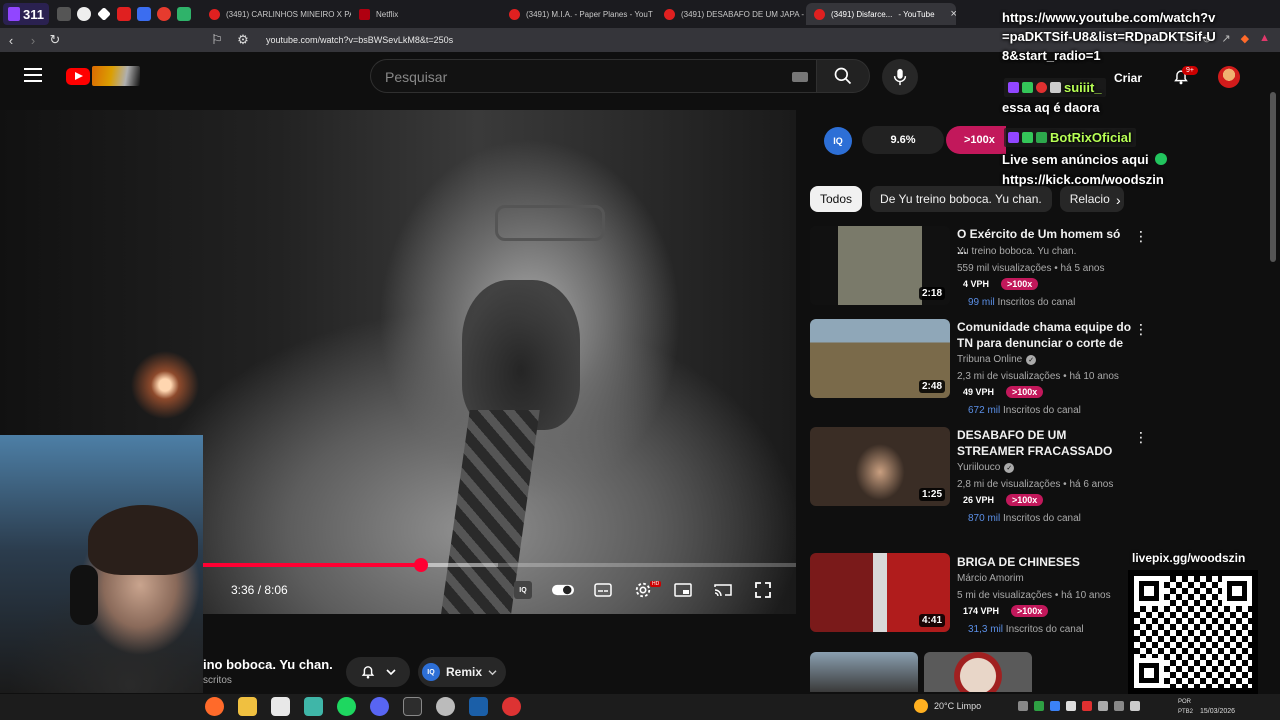 The width and height of the screenshot is (1280, 720). I want to click on progress-scrubber-handle, so click(420, 565).